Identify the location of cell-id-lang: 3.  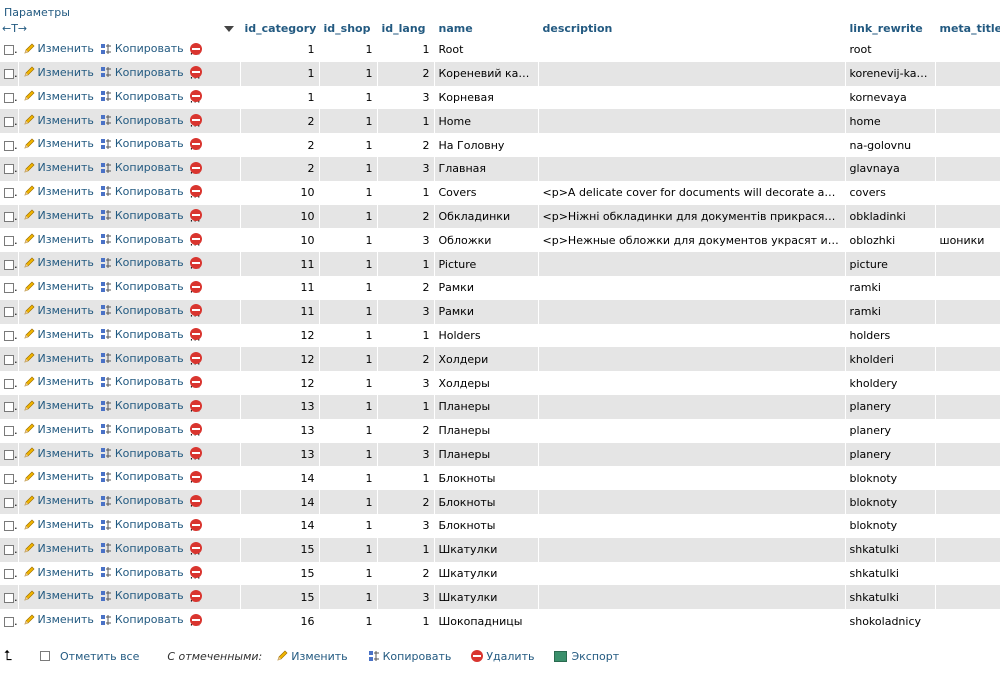
(405, 597).